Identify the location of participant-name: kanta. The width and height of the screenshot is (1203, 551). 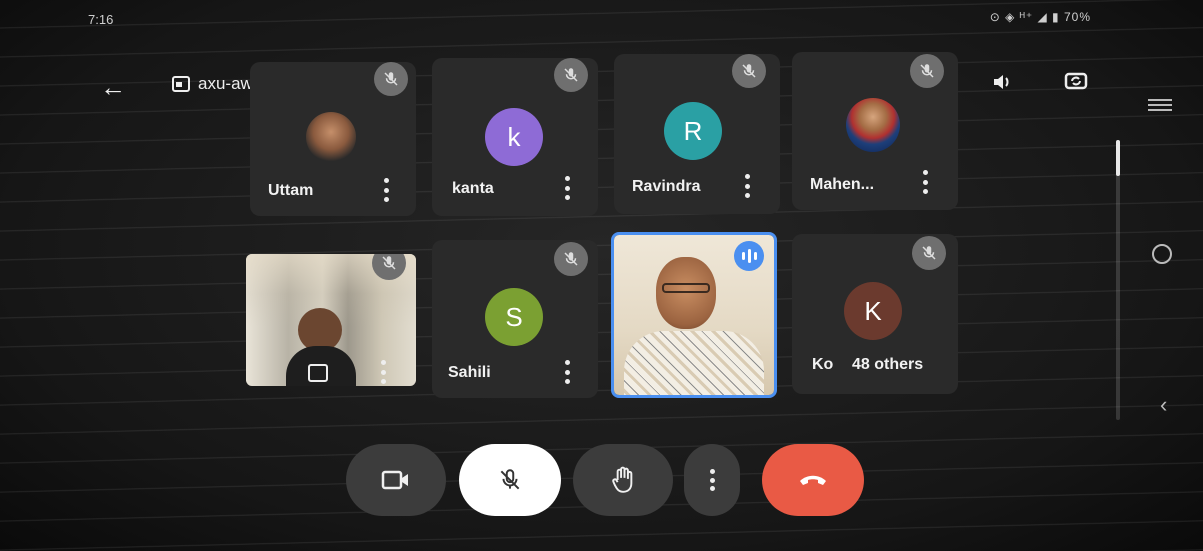
(473, 188).